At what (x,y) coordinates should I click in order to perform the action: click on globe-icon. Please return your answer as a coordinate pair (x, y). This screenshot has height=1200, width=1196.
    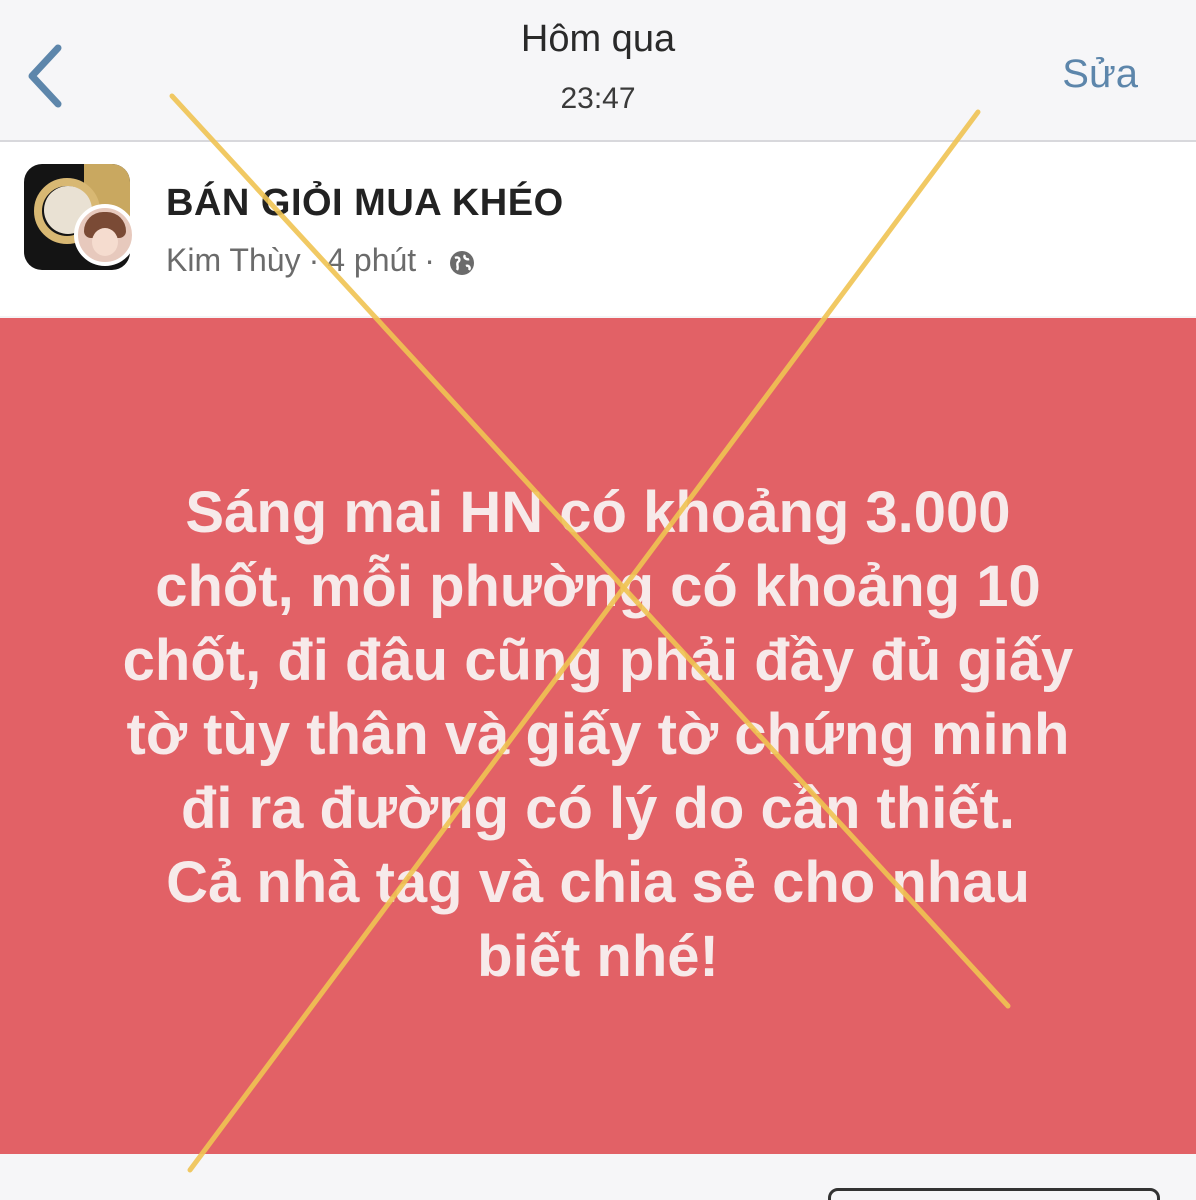
    Looking at the image, I should click on (461, 262).